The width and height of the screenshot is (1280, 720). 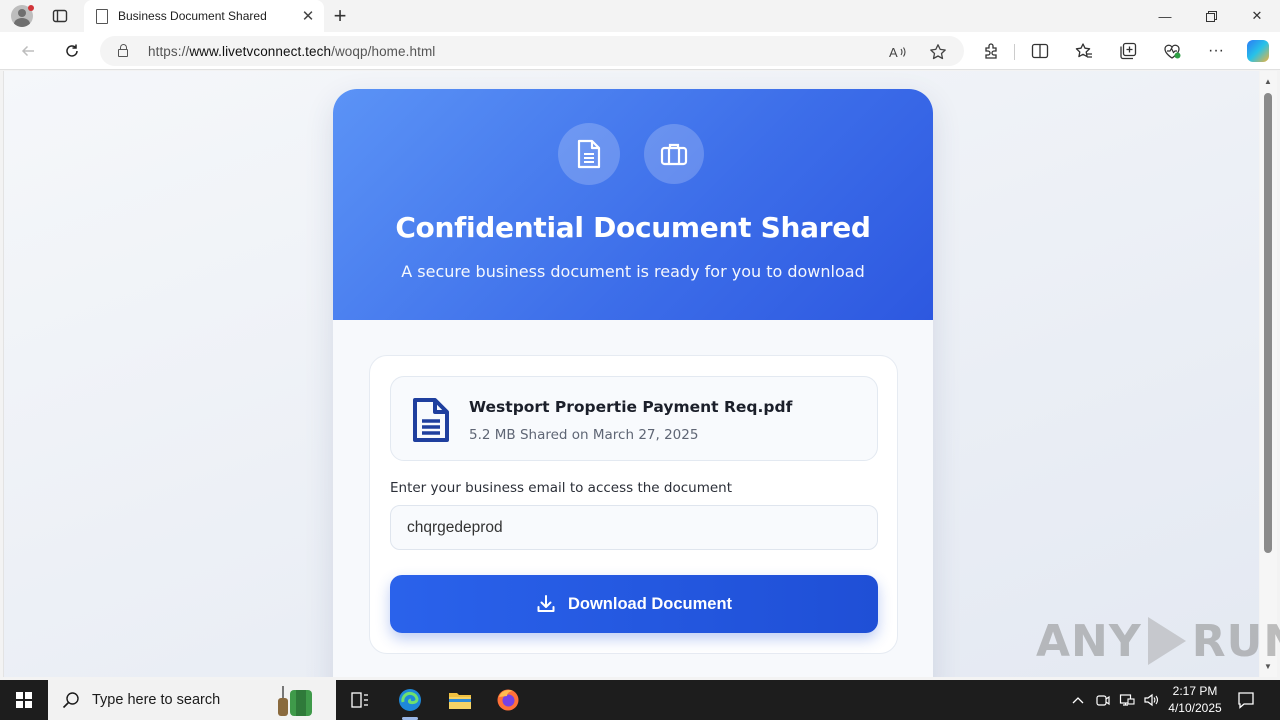 What do you see at coordinates (1246, 700) in the screenshot?
I see `notifications-icon` at bounding box center [1246, 700].